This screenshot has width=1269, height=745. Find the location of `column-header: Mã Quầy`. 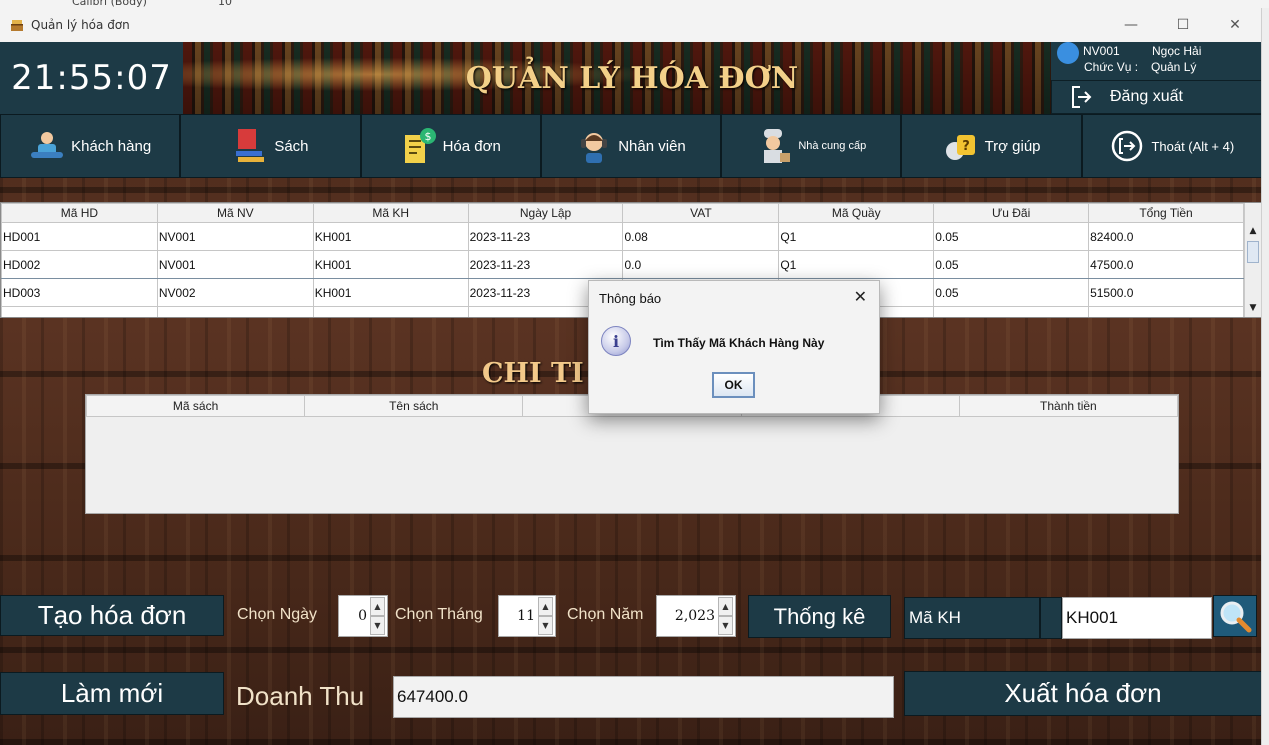

column-header: Mã Quầy is located at coordinates (856, 213).